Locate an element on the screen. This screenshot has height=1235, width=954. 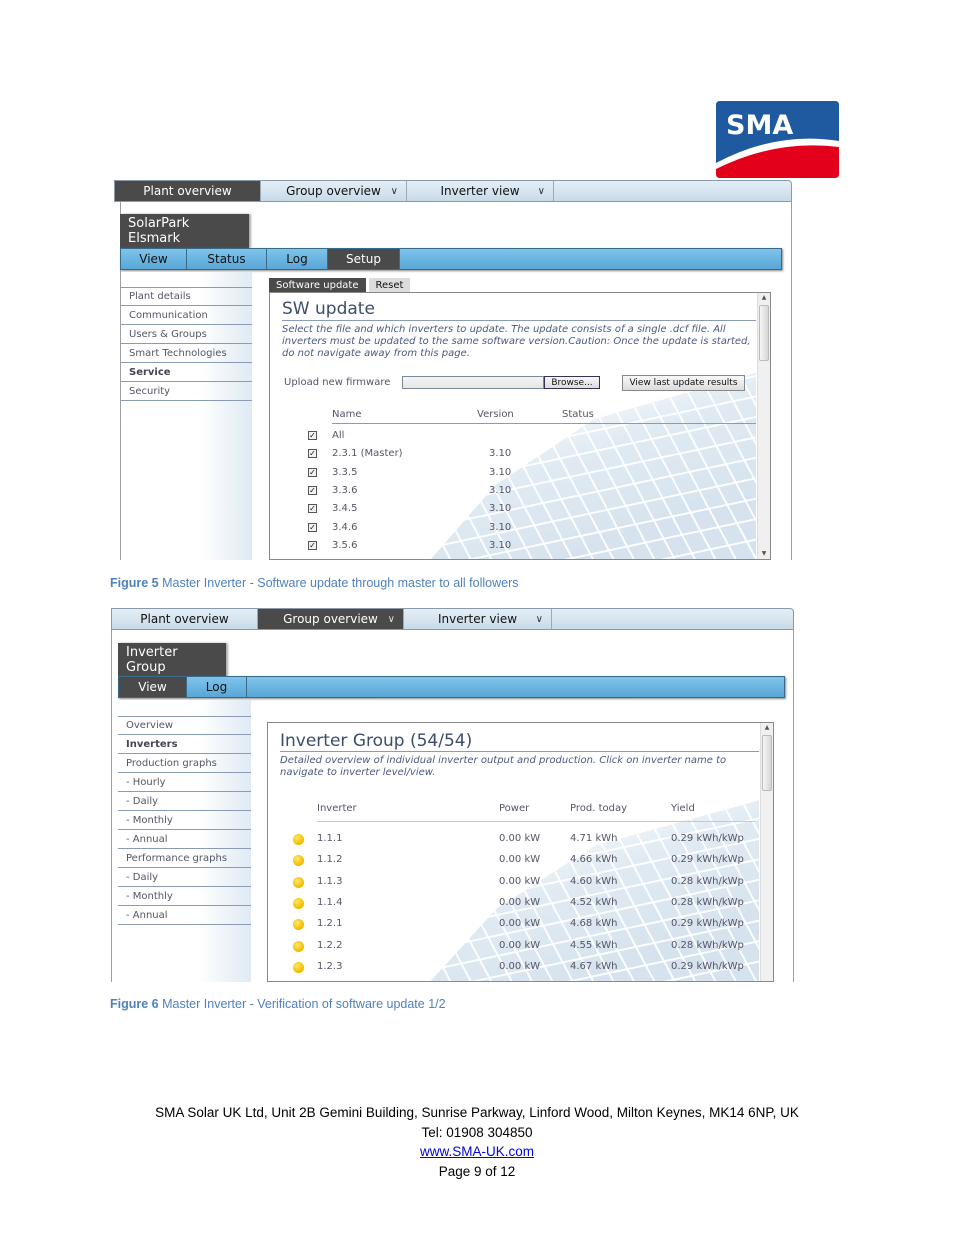
inverter-name-link: 1.2.2 is located at coordinates (329, 945).